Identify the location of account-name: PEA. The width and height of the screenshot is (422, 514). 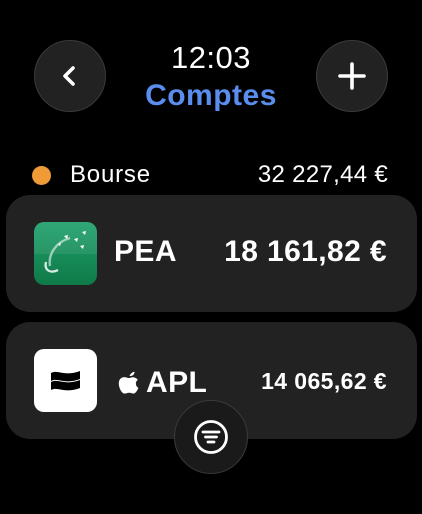
(145, 251).